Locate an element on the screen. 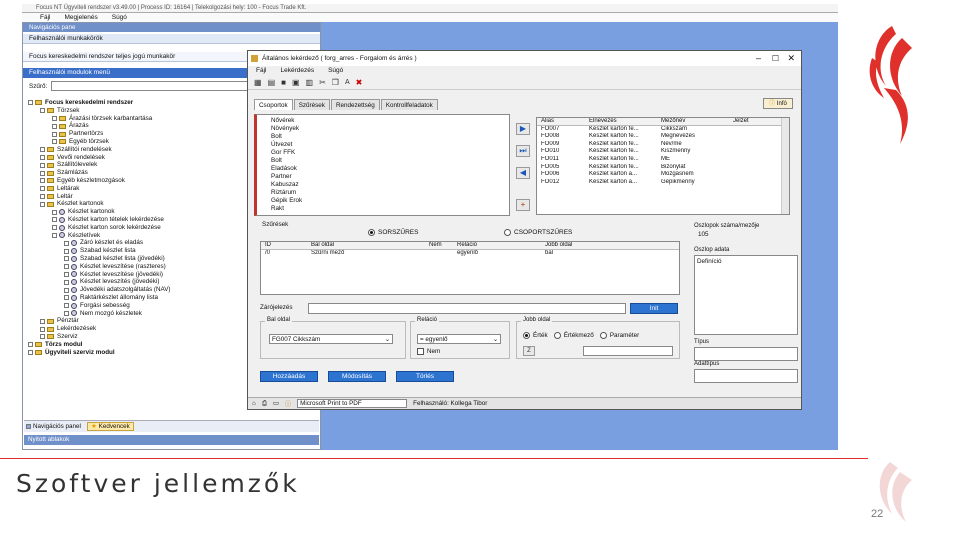 The height and width of the screenshot is (540, 960). radio-valuefield-row: Értékmező is located at coordinates (573, 335).